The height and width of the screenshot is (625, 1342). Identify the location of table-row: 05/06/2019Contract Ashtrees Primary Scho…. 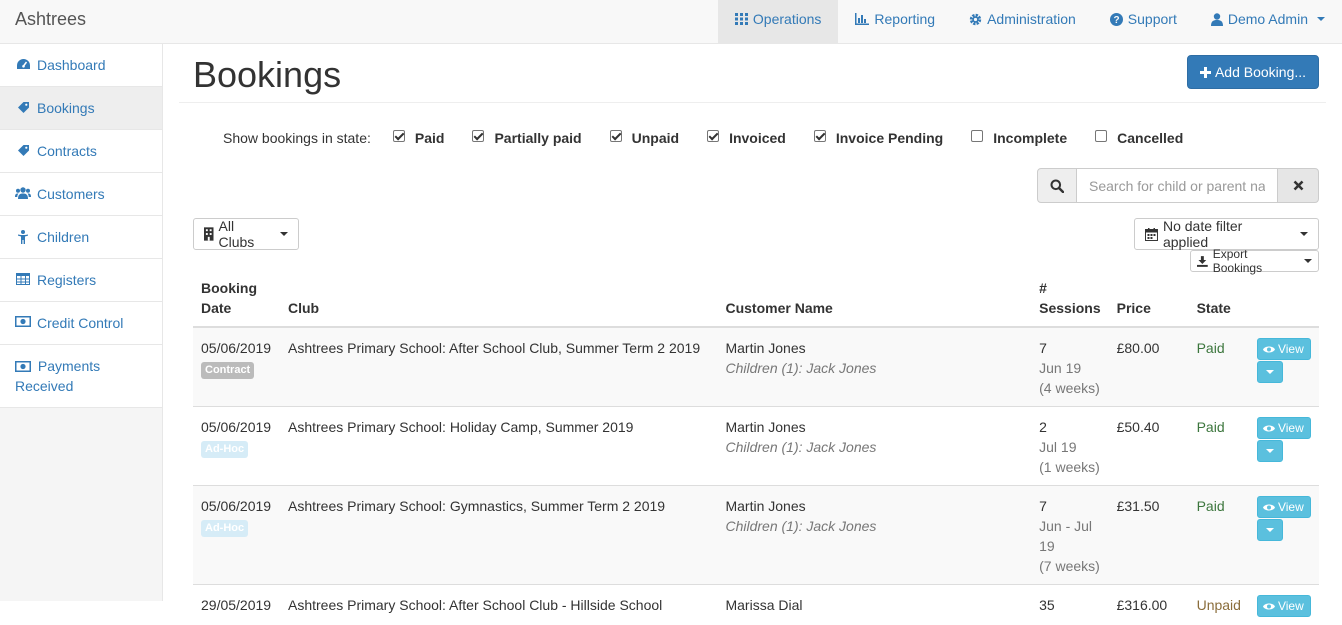
(756, 367).